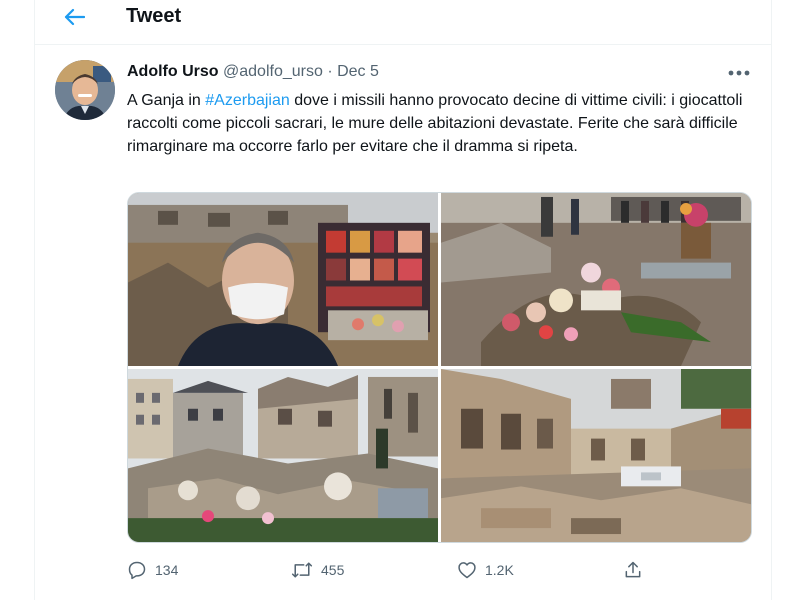  Describe the element at coordinates (317, 570) in the screenshot. I see `retweet-button: 455` at that location.